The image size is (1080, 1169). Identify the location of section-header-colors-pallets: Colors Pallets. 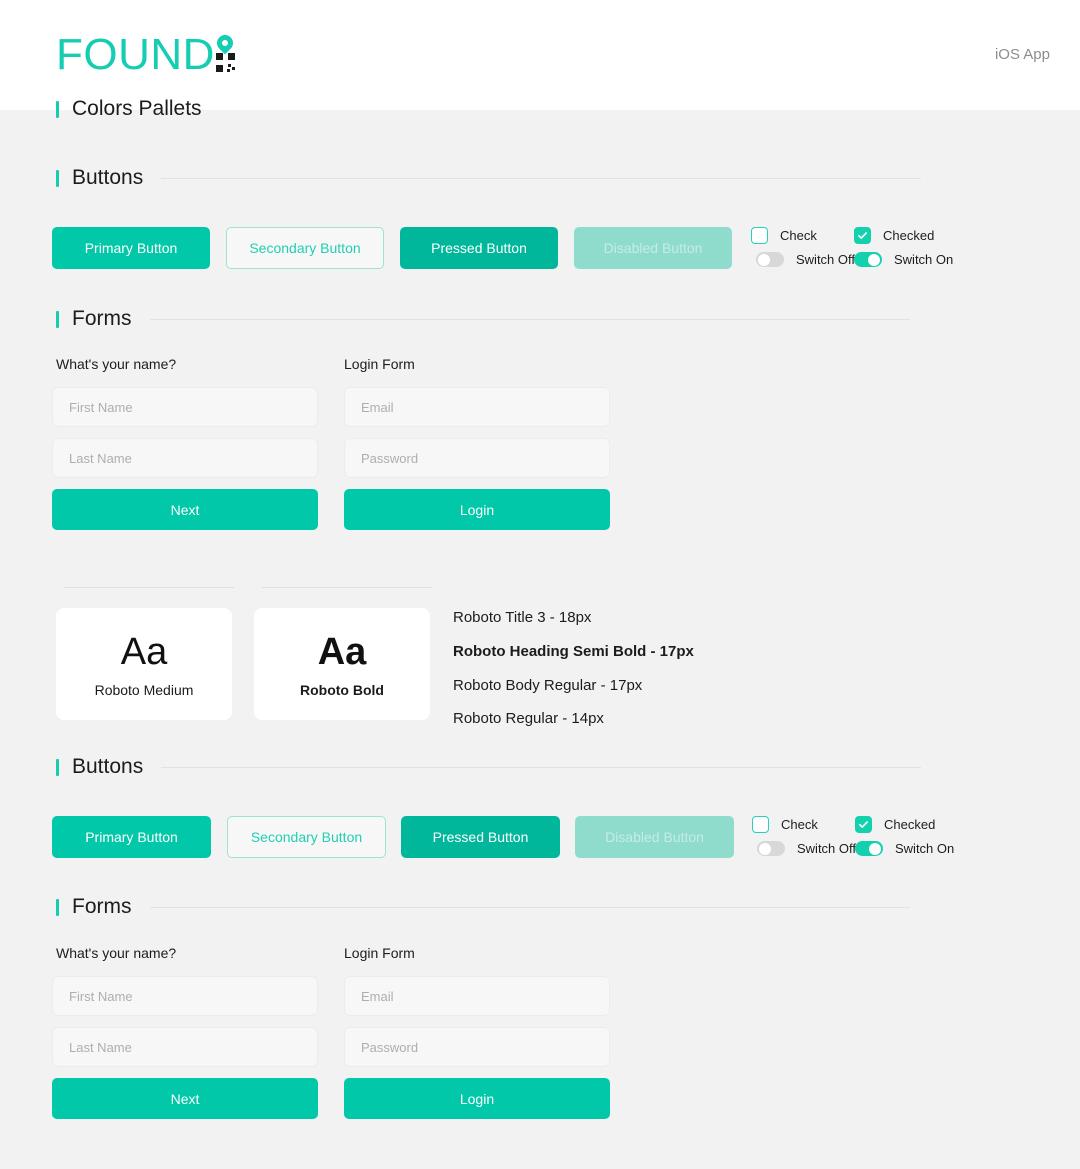
(546, 109).